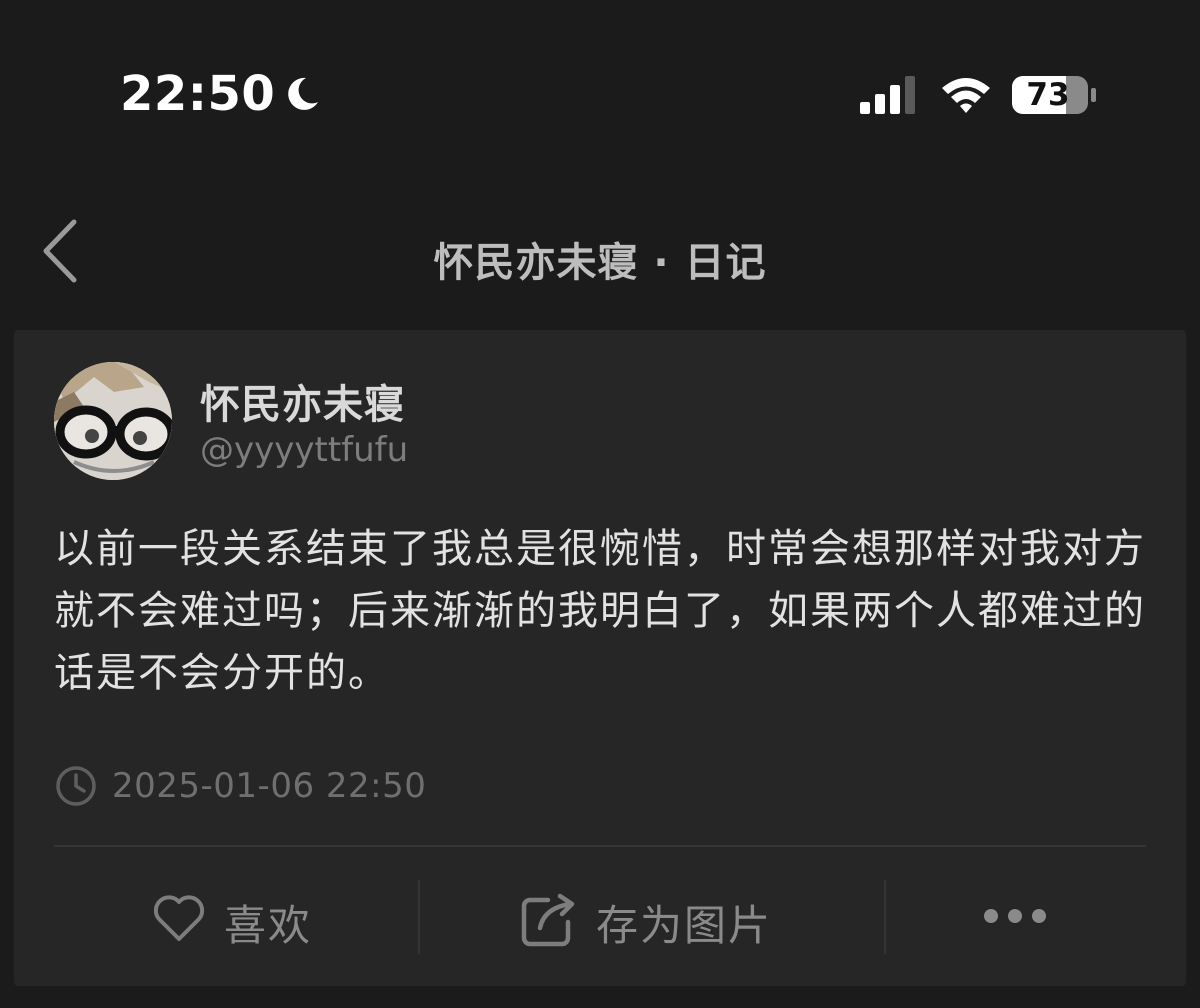  I want to click on status-time: 22:50, so click(198, 94).